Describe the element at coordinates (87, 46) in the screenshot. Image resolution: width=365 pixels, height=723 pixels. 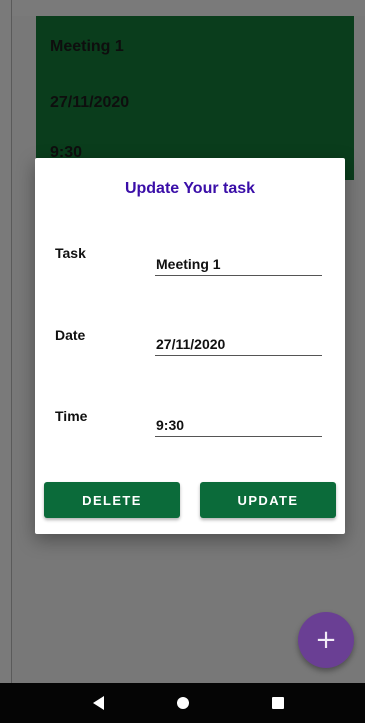
I see `task-card-title: Meeting 1` at that location.